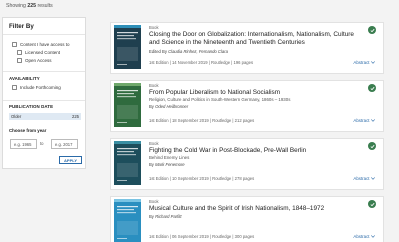  What do you see at coordinates (23, 144) in the screenshot?
I see `from-year-input: e.g. 1965` at bounding box center [23, 144].